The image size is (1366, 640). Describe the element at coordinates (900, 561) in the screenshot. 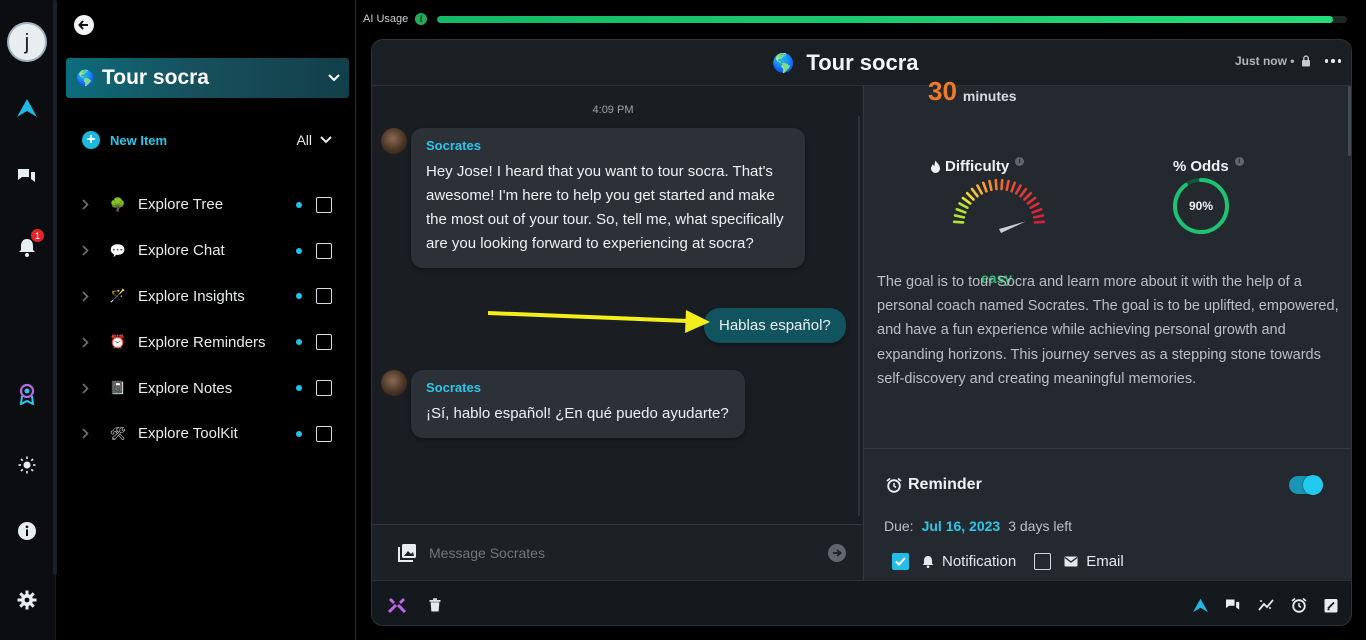

I see `notification-checkbox` at that location.